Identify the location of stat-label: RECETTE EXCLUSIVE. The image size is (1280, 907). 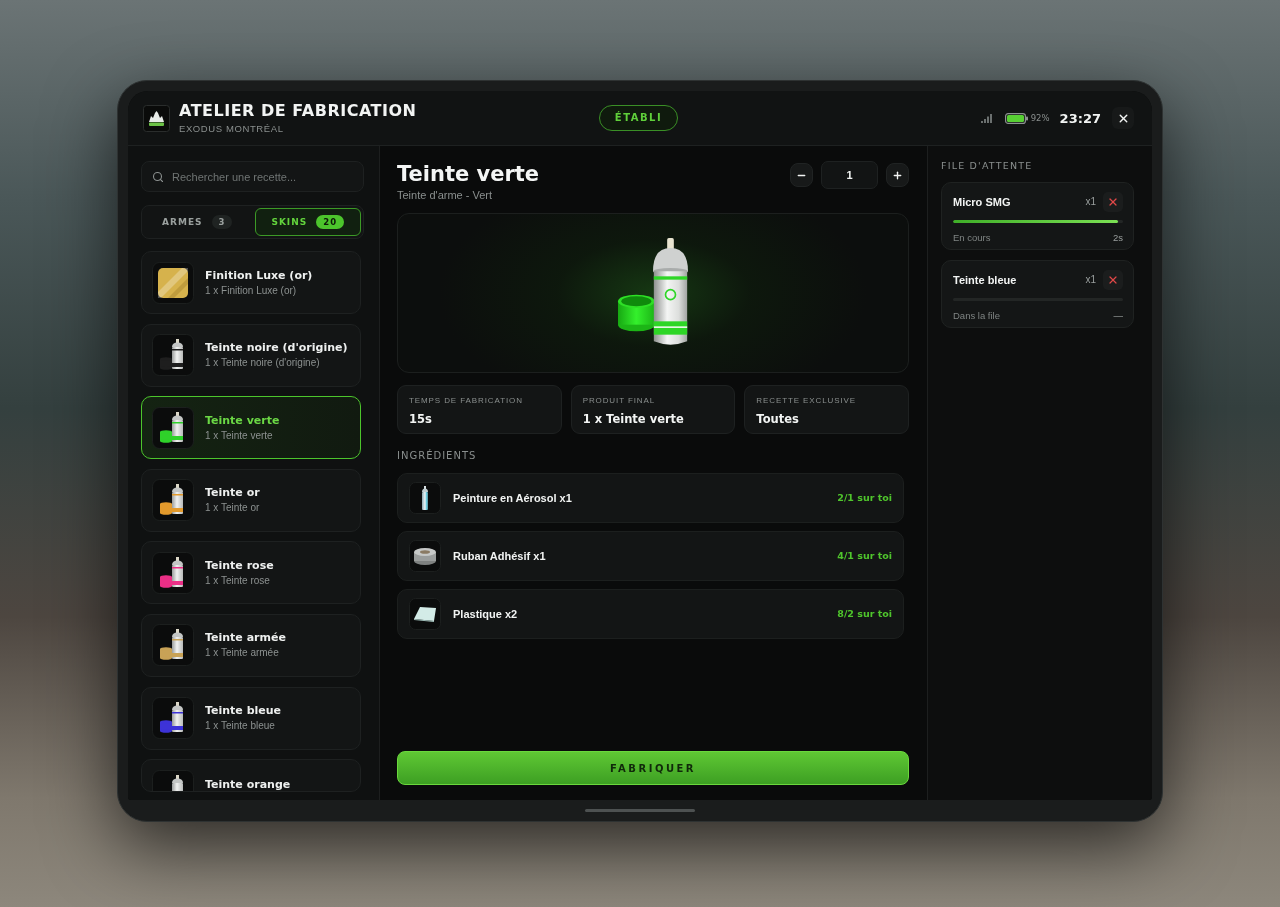
(806, 401).